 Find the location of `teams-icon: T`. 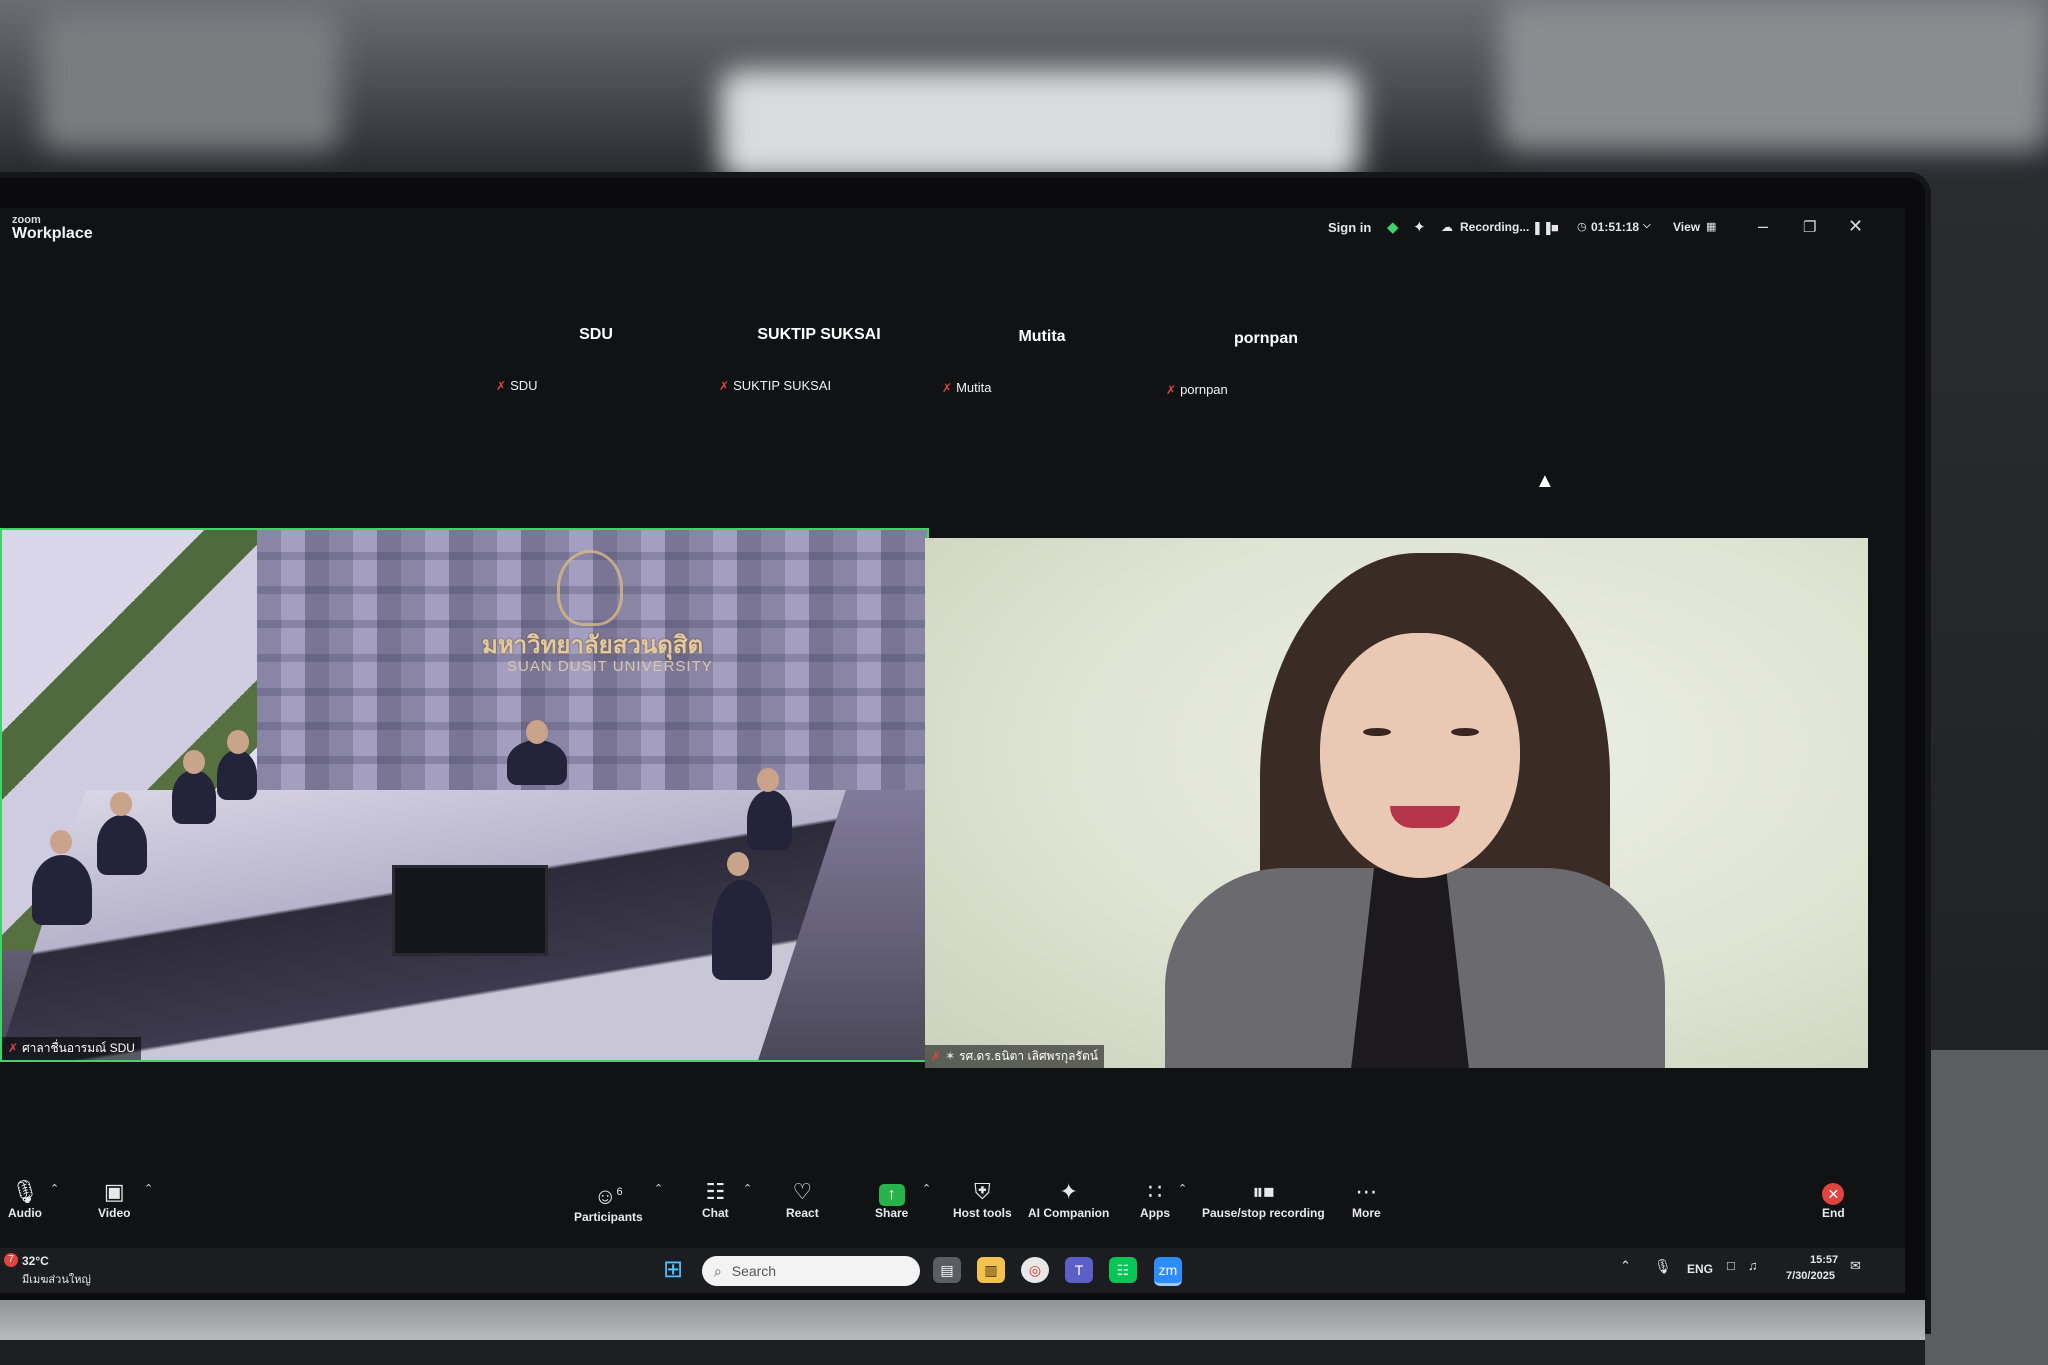

teams-icon: T is located at coordinates (1079, 1270).